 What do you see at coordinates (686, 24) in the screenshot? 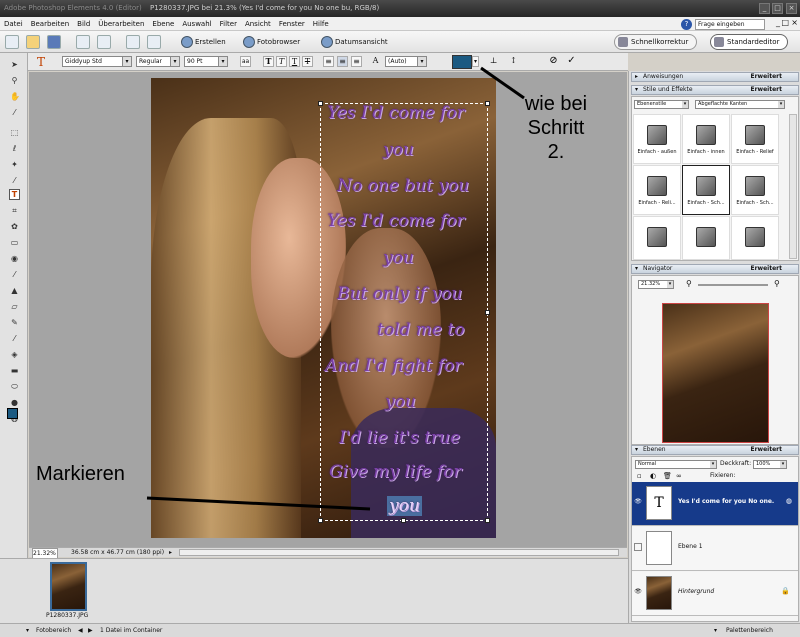
I see `help-icon: ?` at bounding box center [686, 24].